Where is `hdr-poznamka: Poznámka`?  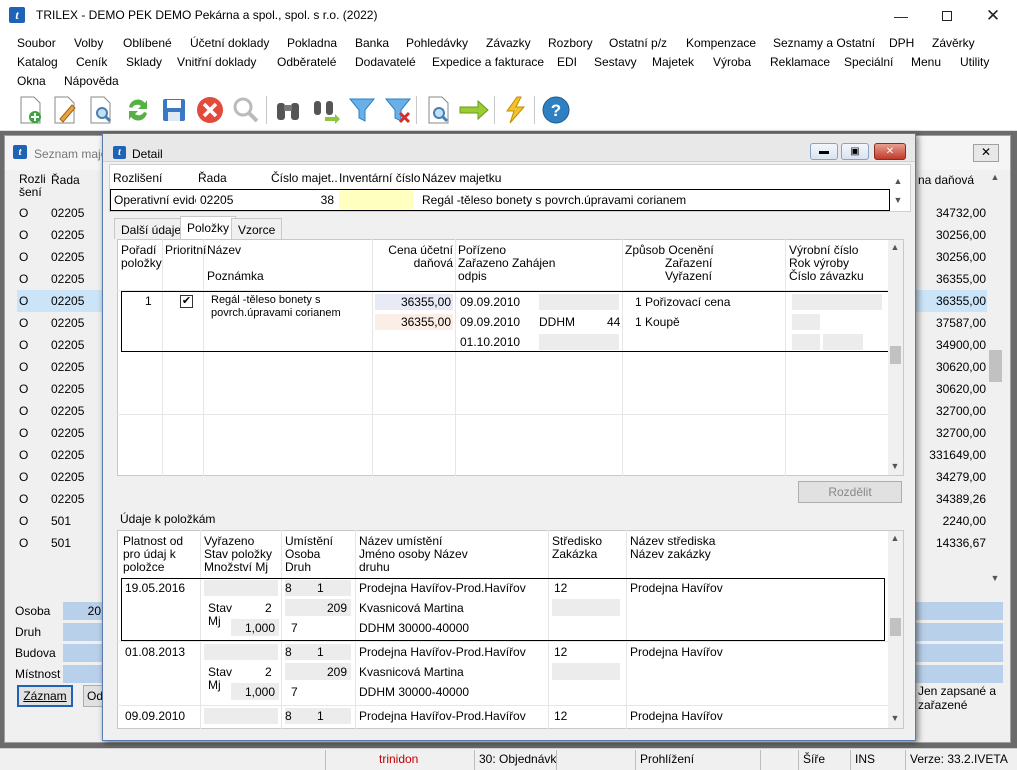 hdr-poznamka: Poznámka is located at coordinates (235, 276).